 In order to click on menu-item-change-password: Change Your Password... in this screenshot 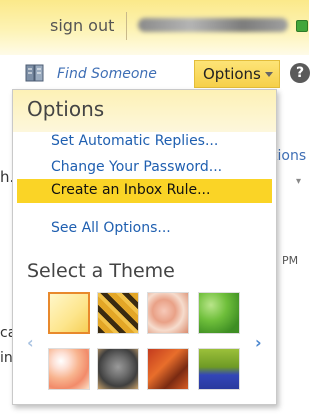, I will do `click(136, 167)`.